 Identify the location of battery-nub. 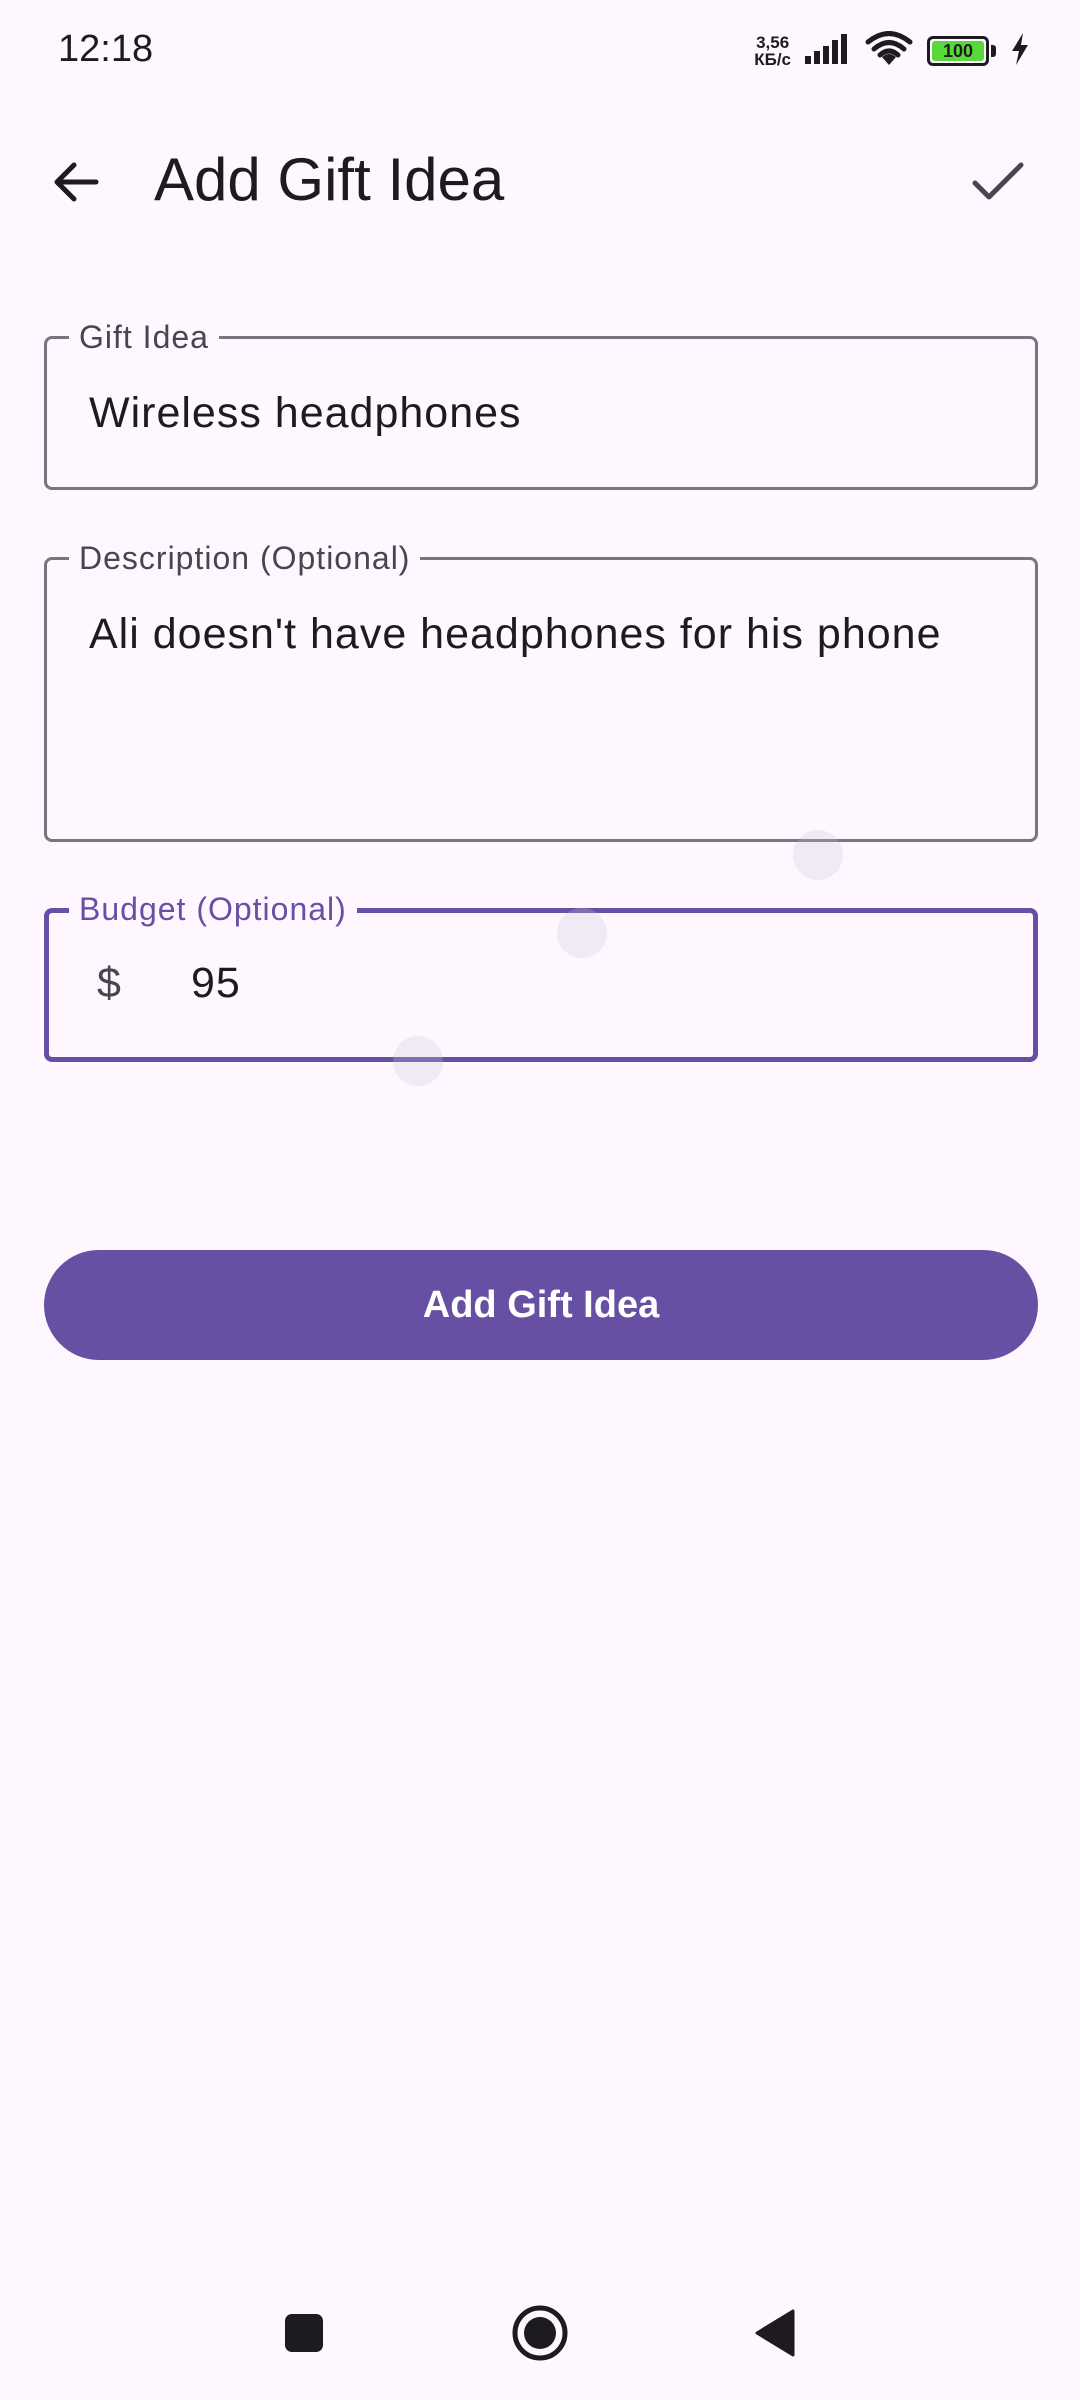
(993, 51).